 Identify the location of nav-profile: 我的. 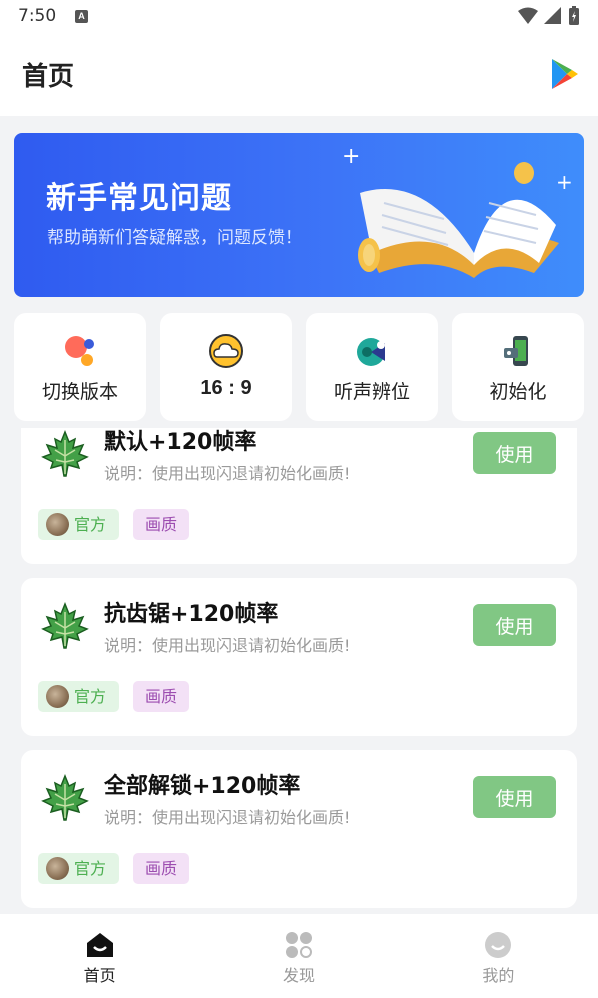
(498, 956).